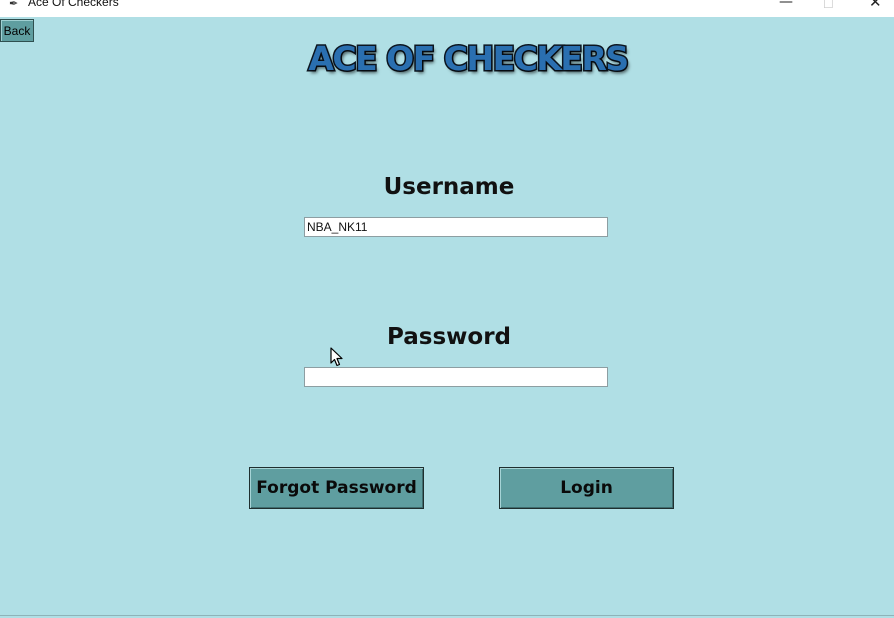 This screenshot has width=894, height=618. I want to click on minimize-button: —, so click(786, 5).